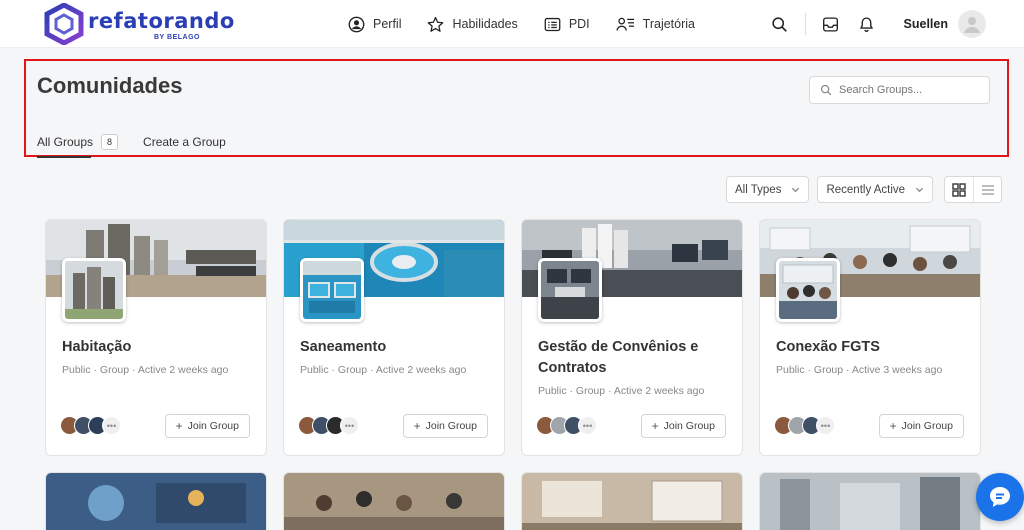 The height and width of the screenshot is (530, 1024). I want to click on select-value: Recently Active, so click(866, 189).